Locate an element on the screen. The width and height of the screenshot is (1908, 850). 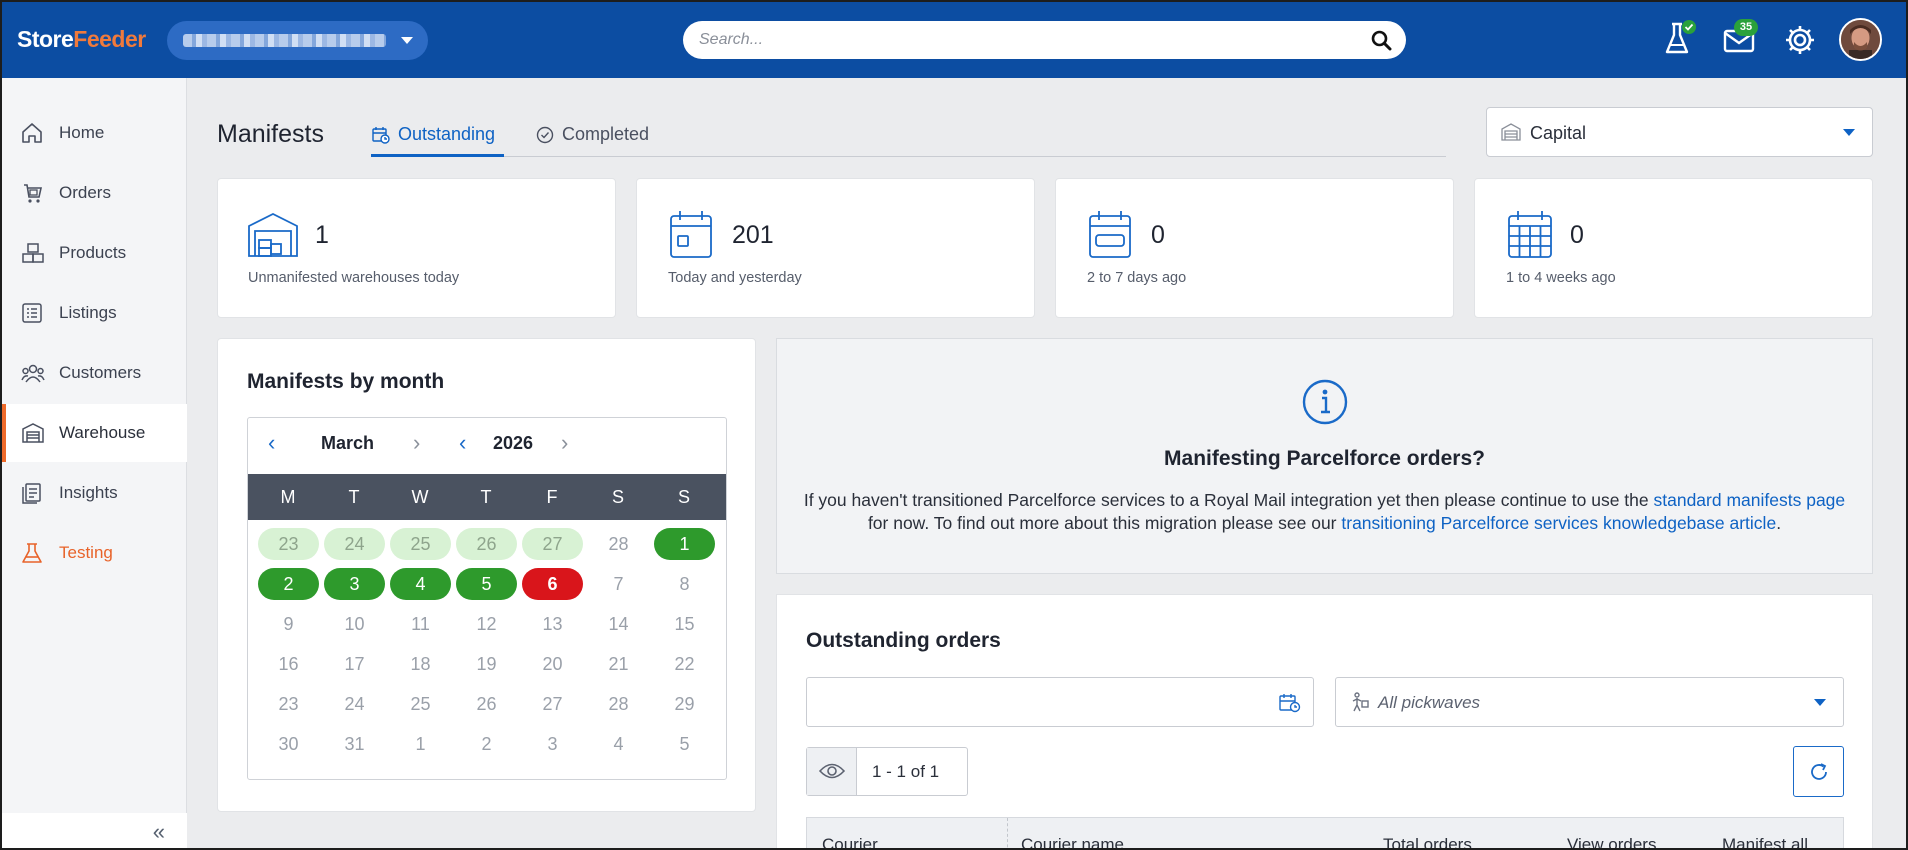
calendar-day: 17 is located at coordinates (354, 664).